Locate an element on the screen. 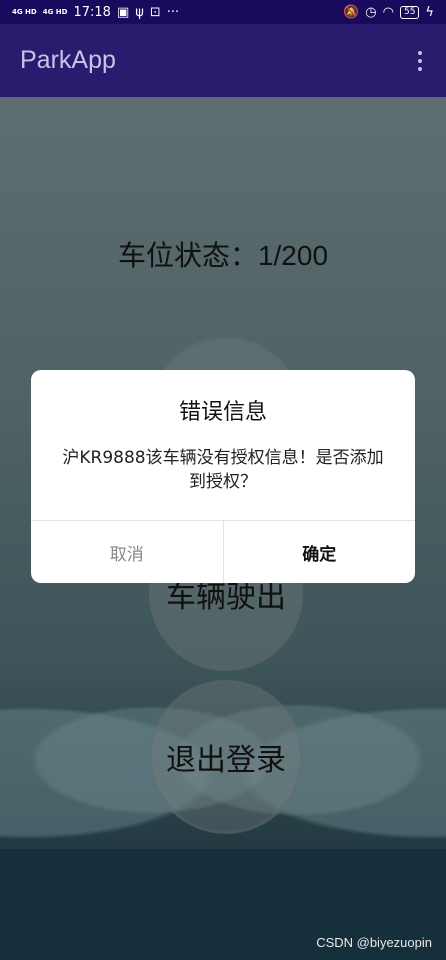 This screenshot has width=446, height=960. app-bar: ParkApp is located at coordinates (223, 60).